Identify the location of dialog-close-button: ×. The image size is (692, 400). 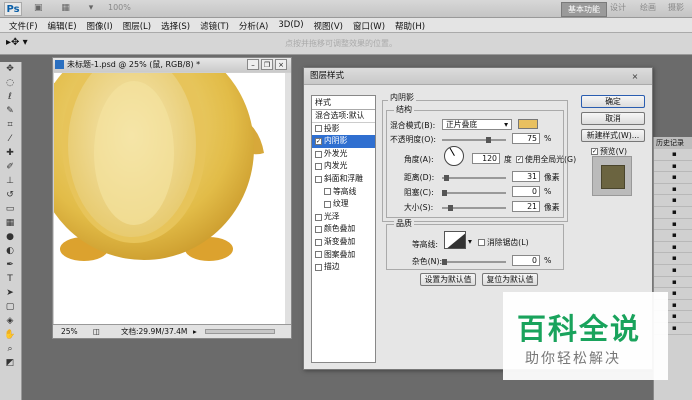
(635, 76).